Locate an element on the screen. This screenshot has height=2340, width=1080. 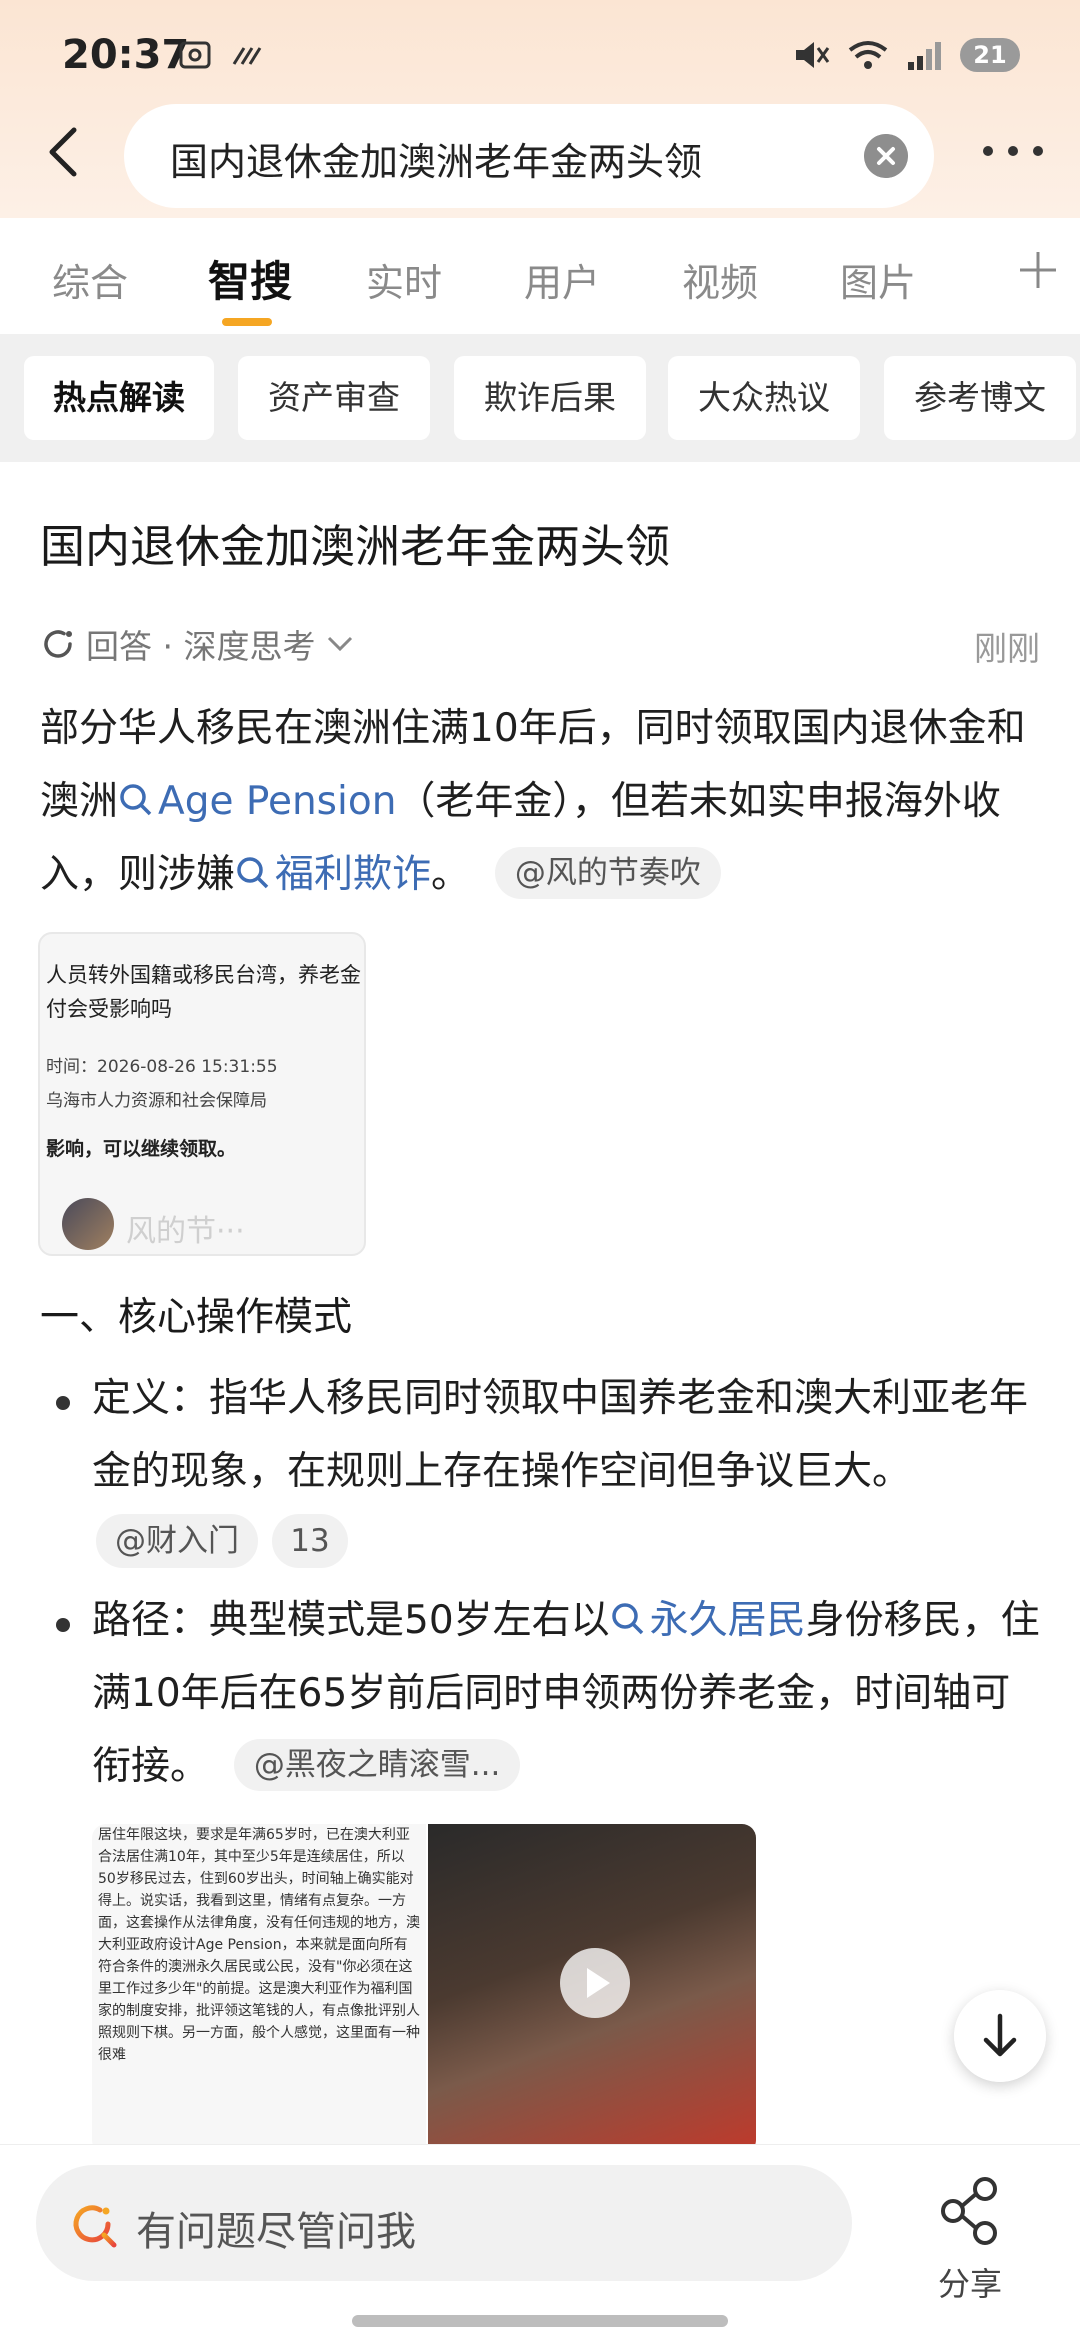
section-heading: 一、核心操作模式 is located at coordinates (196, 1317).